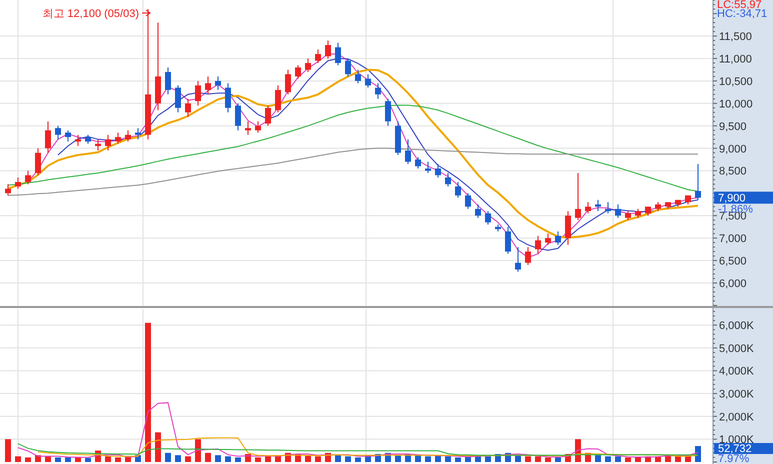 This screenshot has width=773, height=464. Describe the element at coordinates (733, 239) in the screenshot. I see `axis-label: 7,000` at that location.